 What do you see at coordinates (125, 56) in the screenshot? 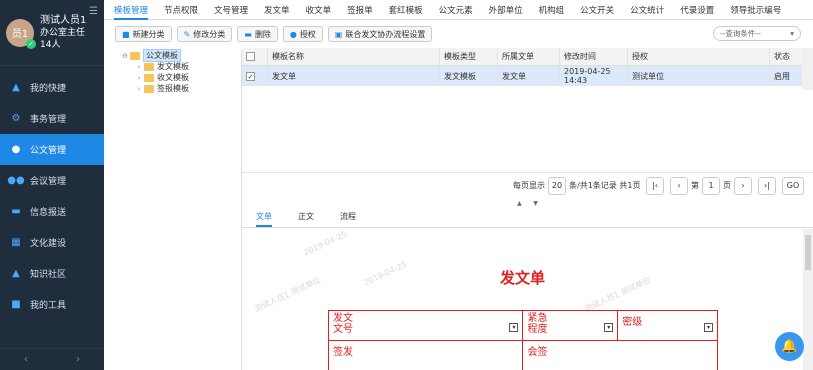
I see `collapse-icon: ⊖` at bounding box center [125, 56].